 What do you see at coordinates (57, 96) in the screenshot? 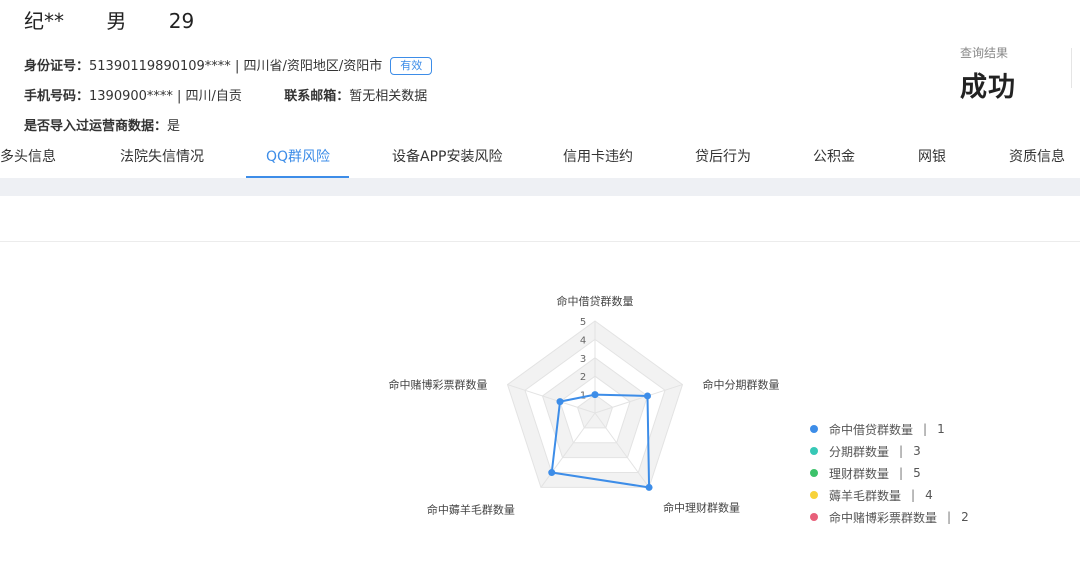
I see `phone-label: 手机号码：` at bounding box center [57, 96].